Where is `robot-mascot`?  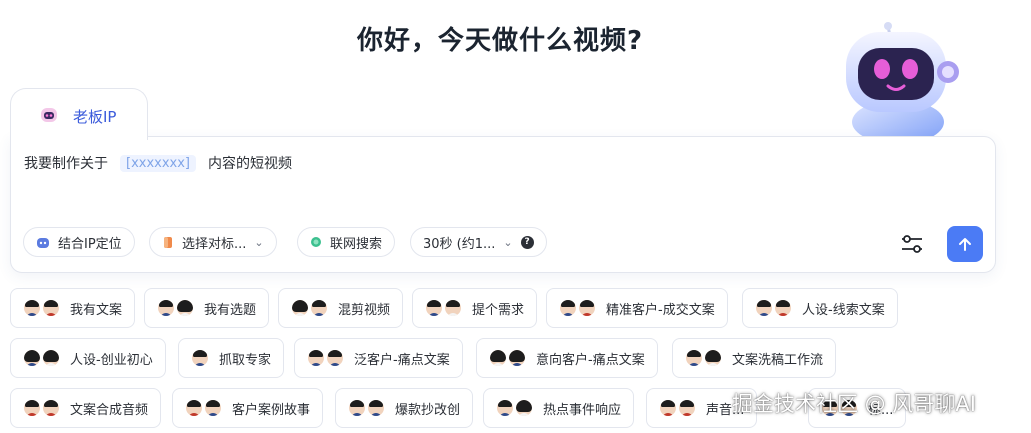 robot-mascot is located at coordinates (902, 81).